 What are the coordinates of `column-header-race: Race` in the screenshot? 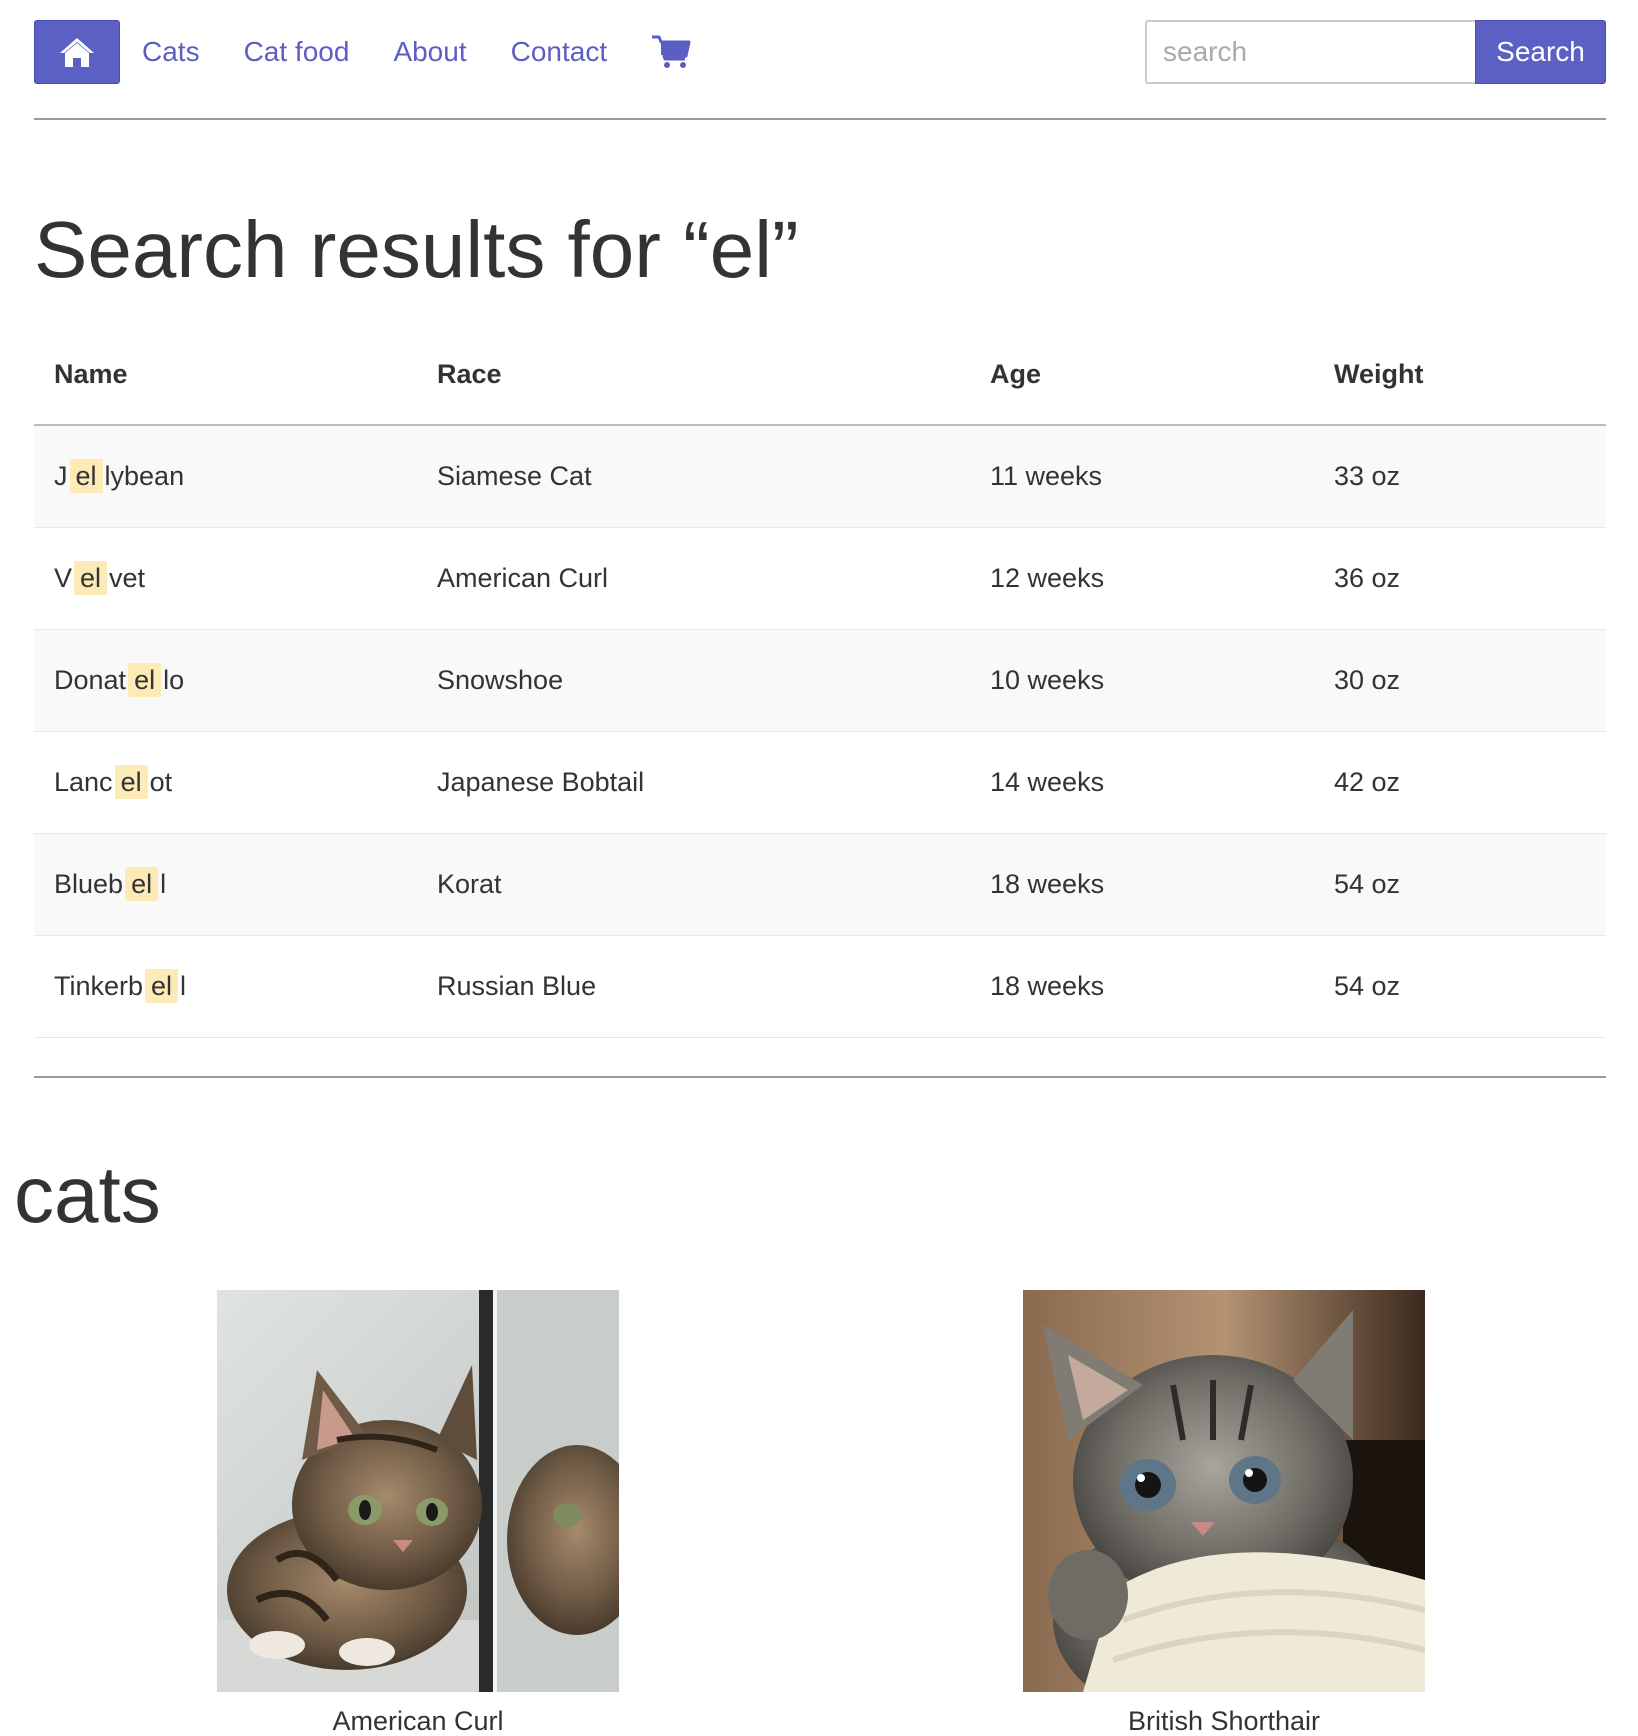 It's located at (693, 375).